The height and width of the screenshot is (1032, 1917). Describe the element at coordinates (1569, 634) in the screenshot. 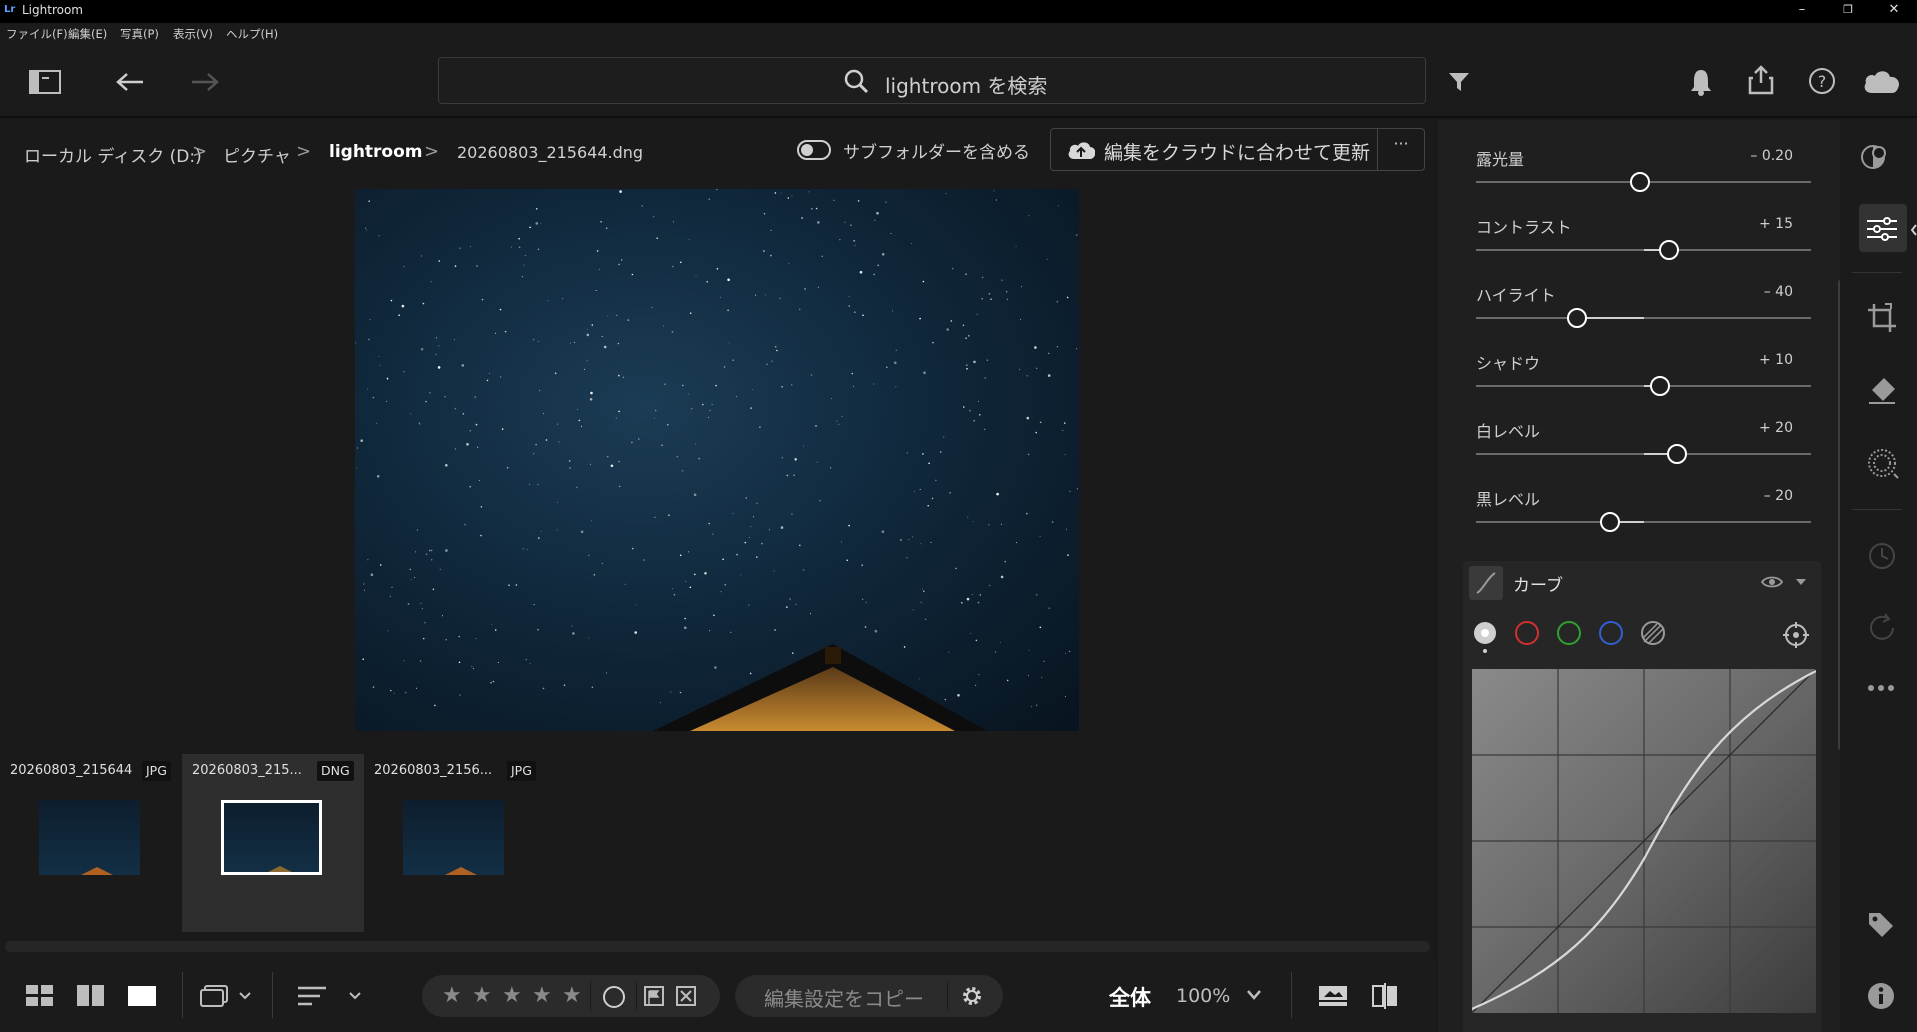

I see `green-channel` at that location.